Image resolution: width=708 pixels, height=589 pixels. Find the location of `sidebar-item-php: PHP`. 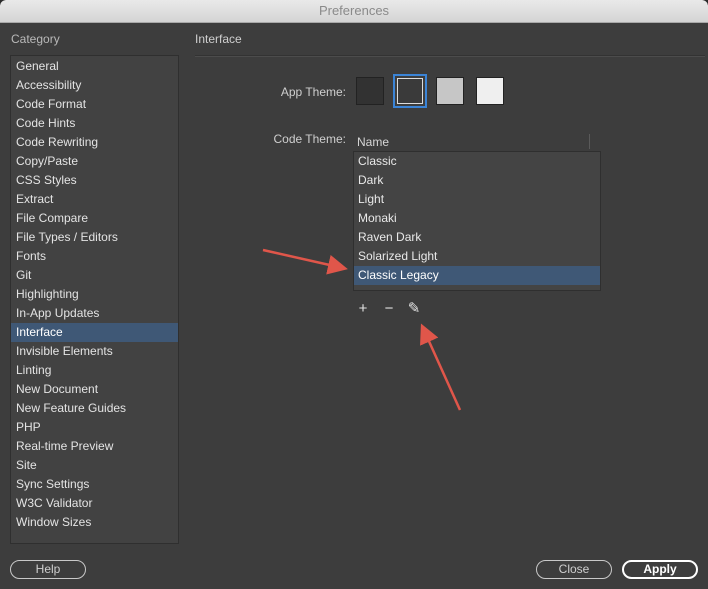

sidebar-item-php: PHP is located at coordinates (94, 427).